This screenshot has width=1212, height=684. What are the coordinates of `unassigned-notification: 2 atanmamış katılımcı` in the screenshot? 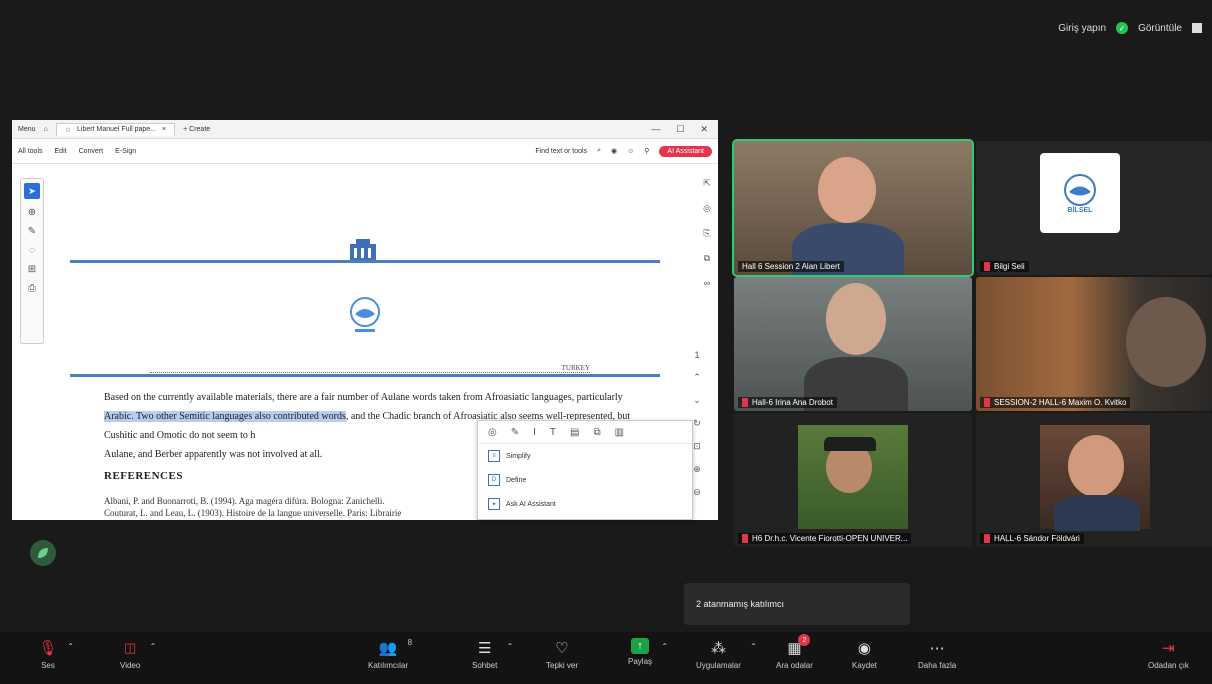 It's located at (797, 604).